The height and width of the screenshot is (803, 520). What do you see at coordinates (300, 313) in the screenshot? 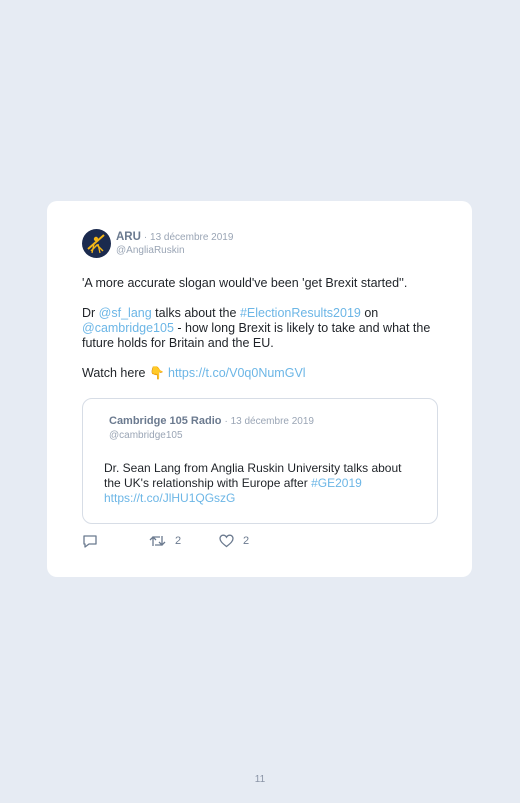
I see `hashtag-election-results: #ElectionResults2019` at bounding box center [300, 313].